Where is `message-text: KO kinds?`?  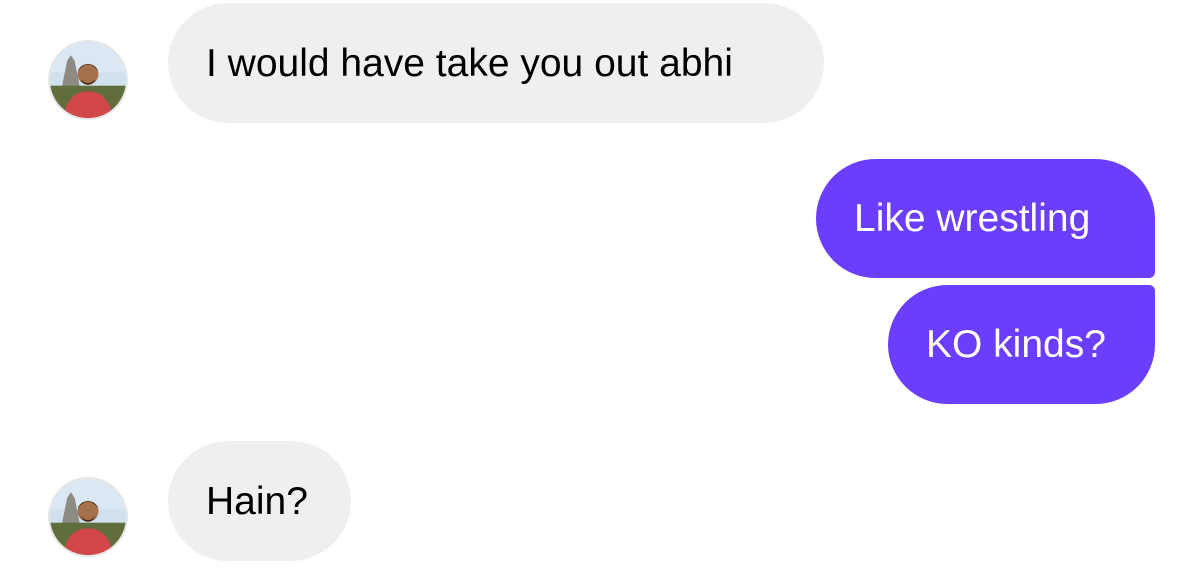 message-text: KO kinds? is located at coordinates (1016, 344).